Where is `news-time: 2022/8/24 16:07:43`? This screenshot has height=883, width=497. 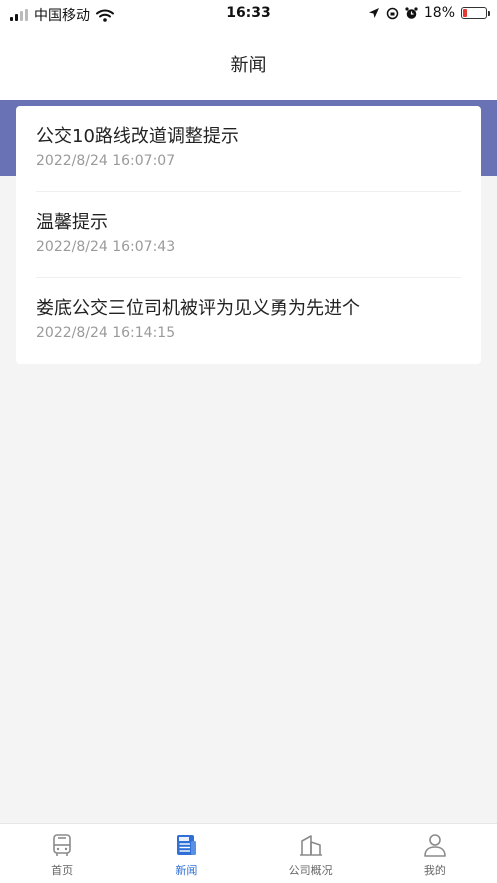
news-time: 2022/8/24 16:07:43 is located at coordinates (106, 247).